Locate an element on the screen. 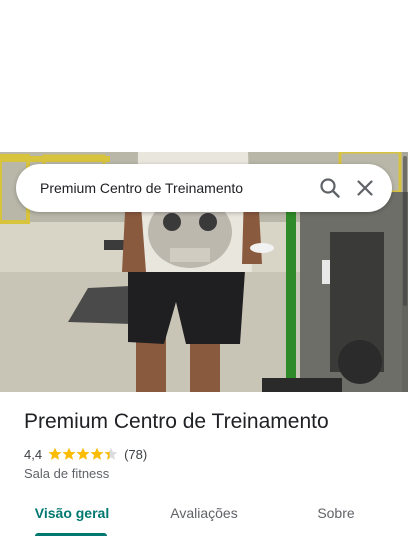 The height and width of the screenshot is (544, 408). search-bar: Premium Centro de Treinamento is located at coordinates (204, 188).